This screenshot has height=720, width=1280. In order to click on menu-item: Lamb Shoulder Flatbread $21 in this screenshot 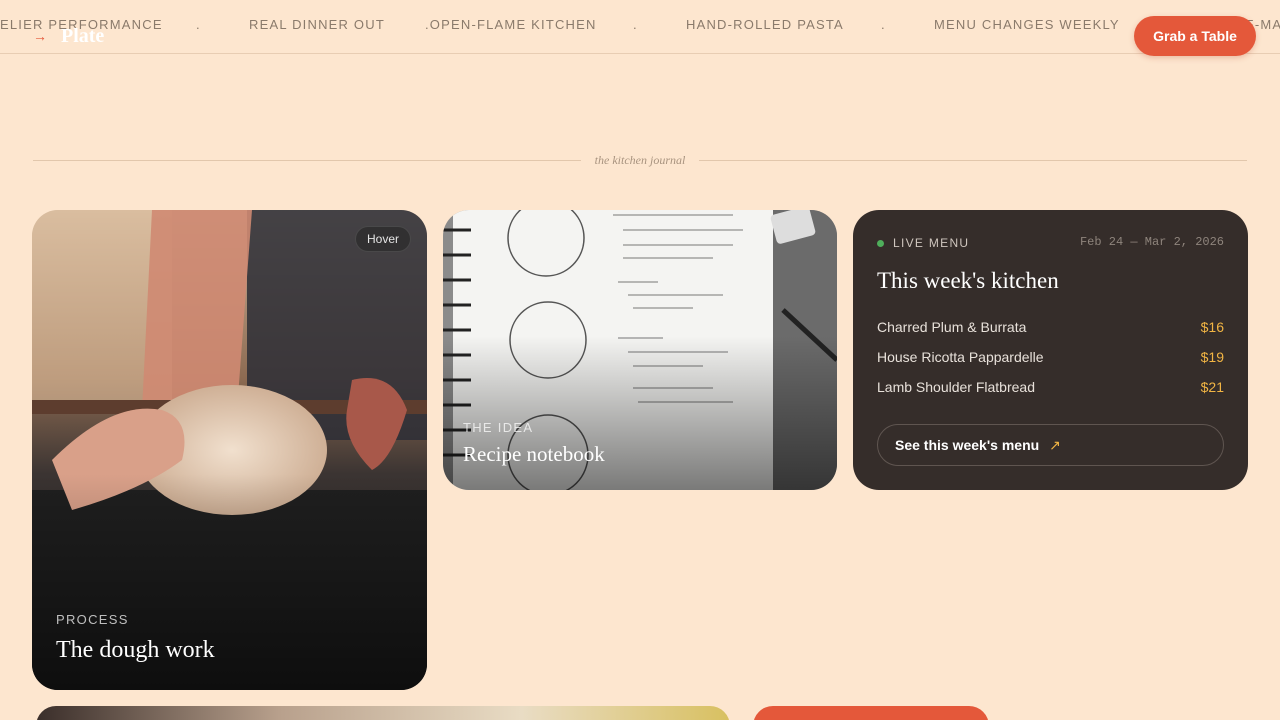, I will do `click(1050, 387)`.